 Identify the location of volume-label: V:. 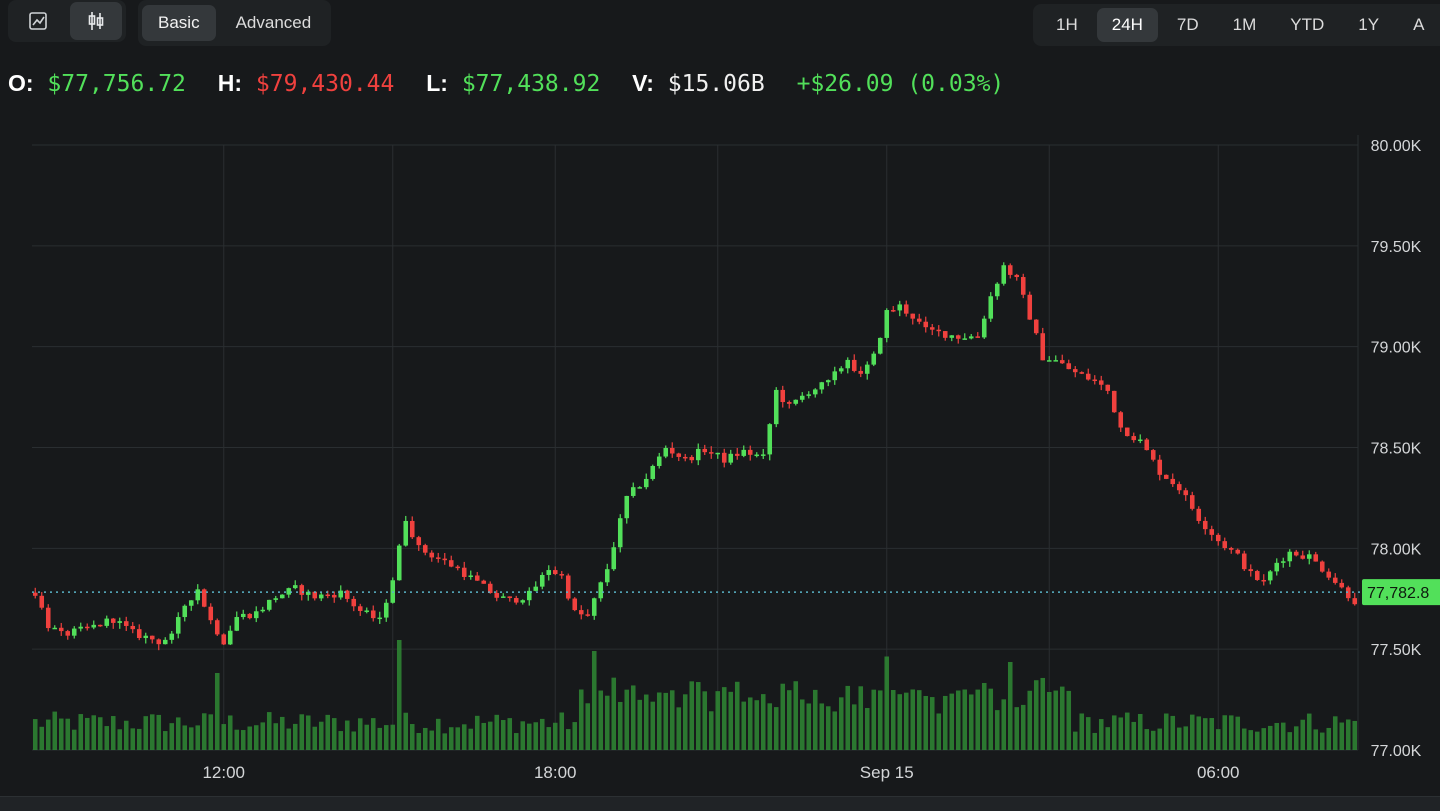
(643, 83).